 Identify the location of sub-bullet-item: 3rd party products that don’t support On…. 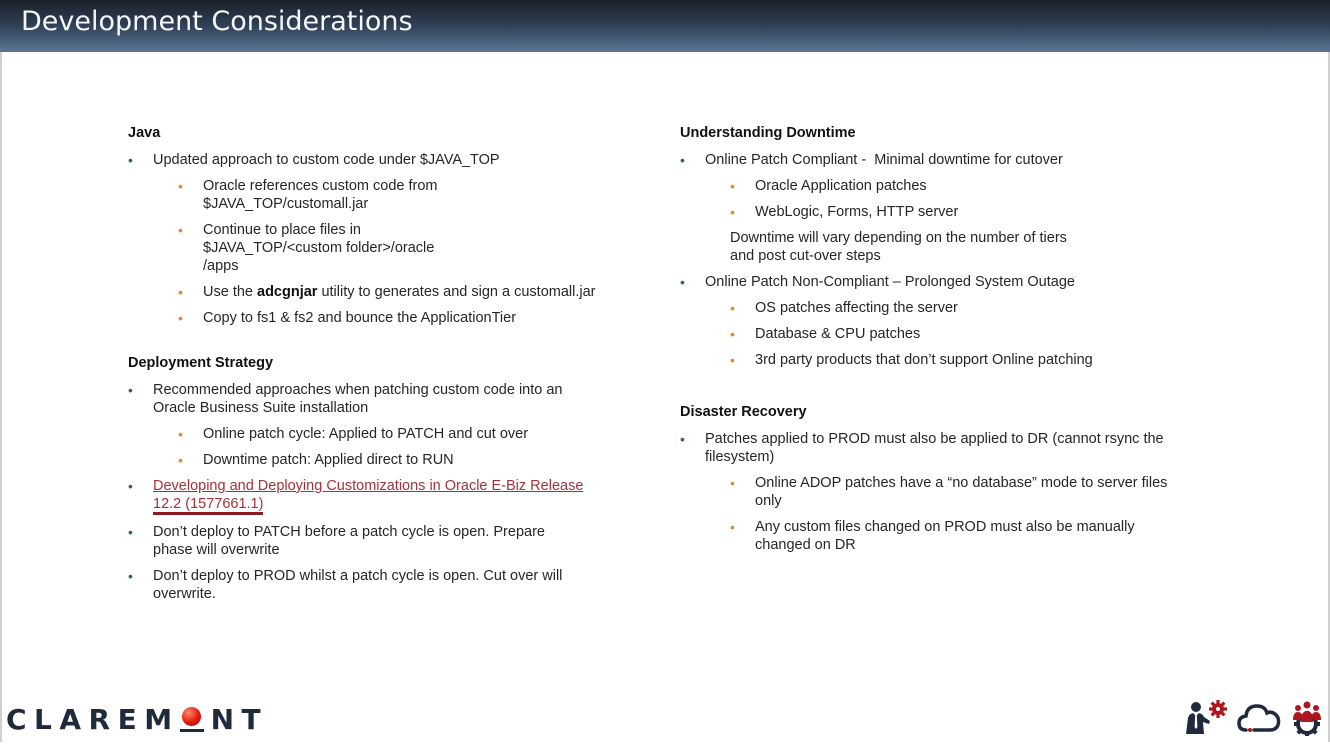
(925, 360).